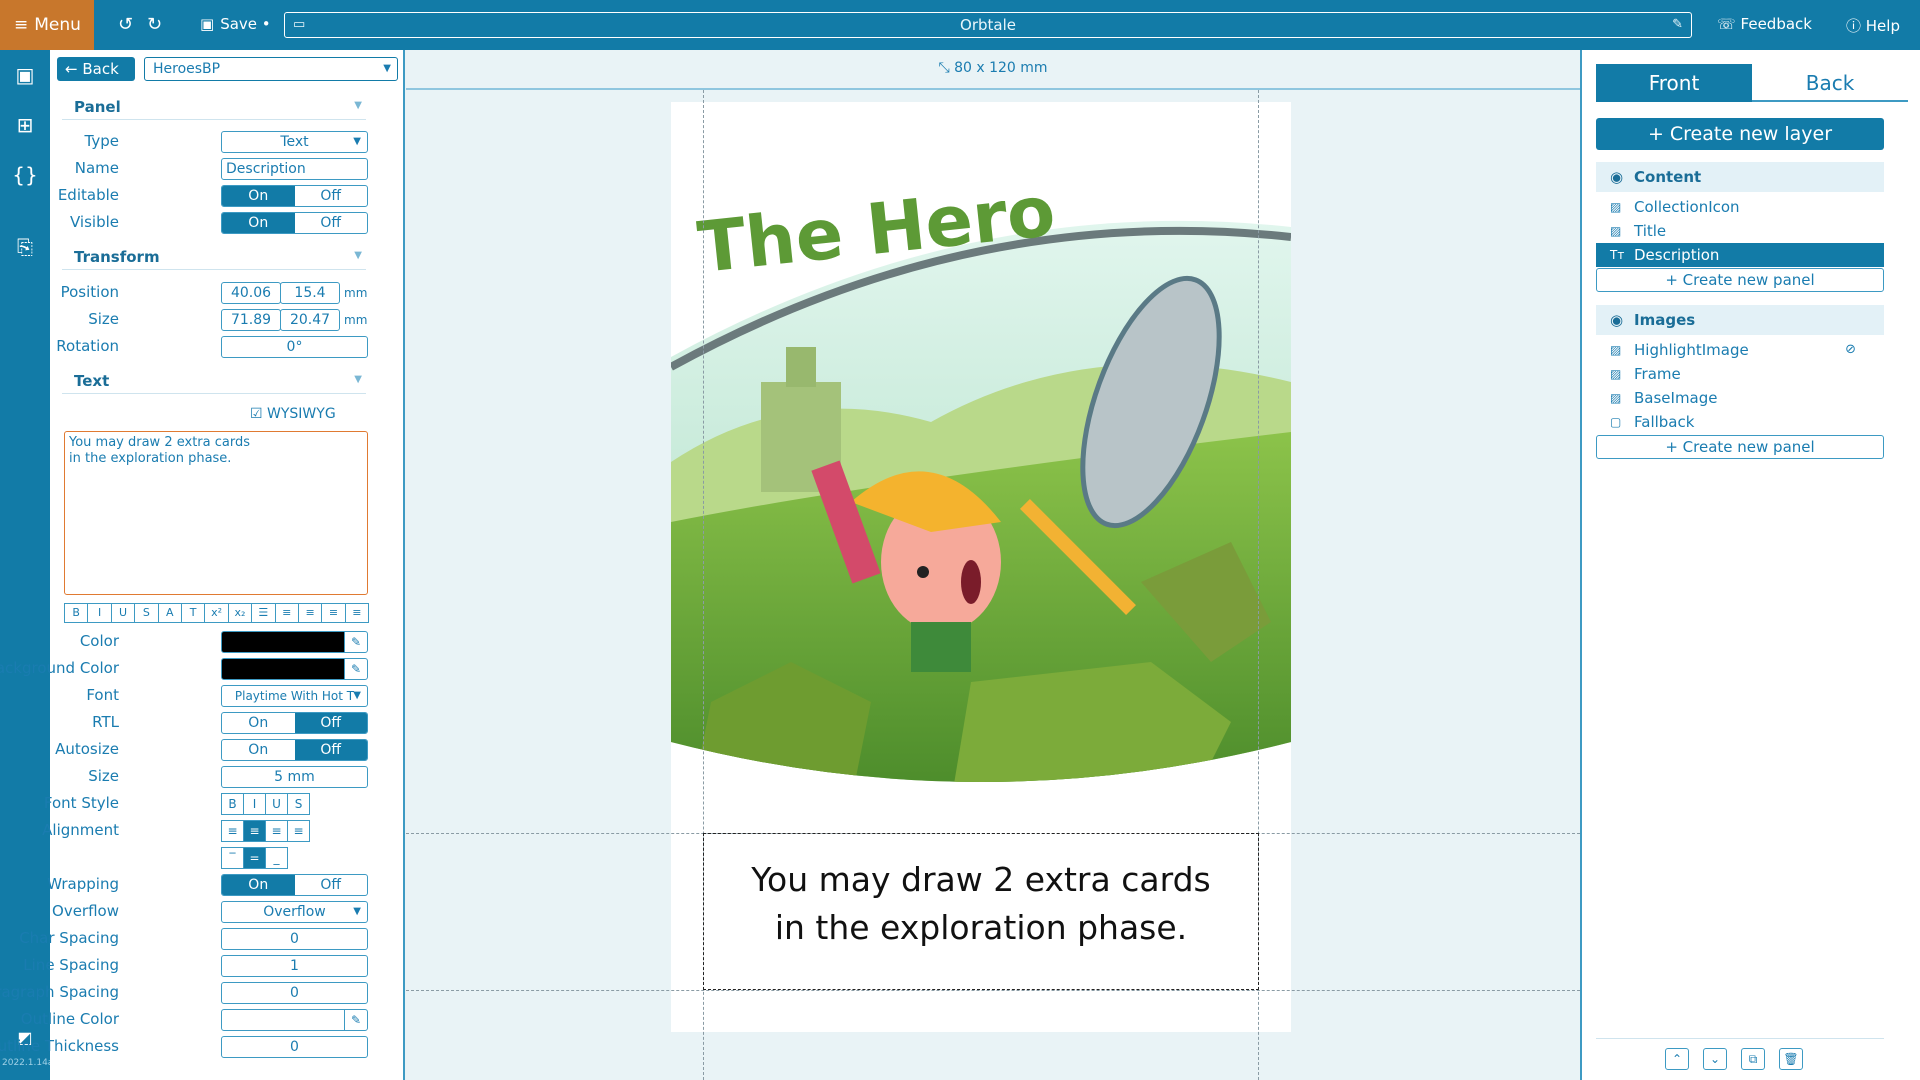  What do you see at coordinates (294, 912) in the screenshot?
I see `overflow-select: Overflow ▼` at bounding box center [294, 912].